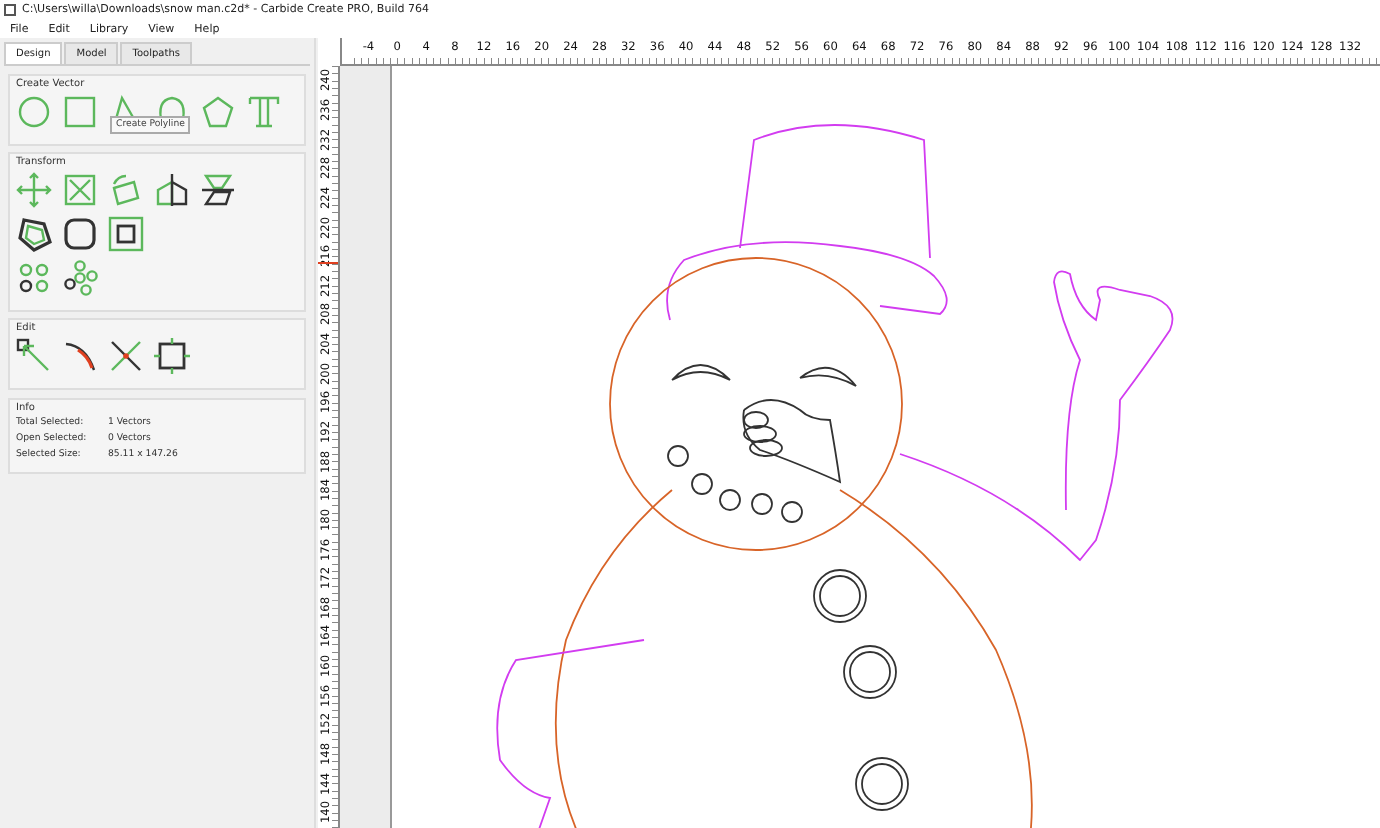  I want to click on curve-trim-icon, so click(80, 356).